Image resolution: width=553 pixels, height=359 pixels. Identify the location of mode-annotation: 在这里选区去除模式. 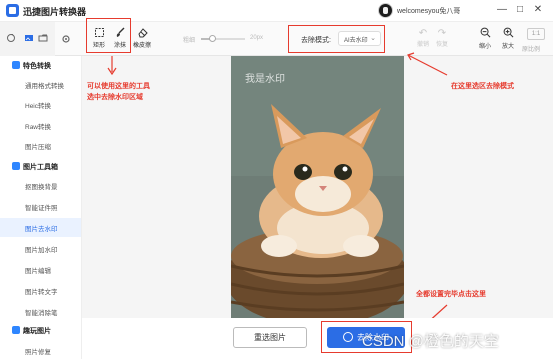
(482, 86).